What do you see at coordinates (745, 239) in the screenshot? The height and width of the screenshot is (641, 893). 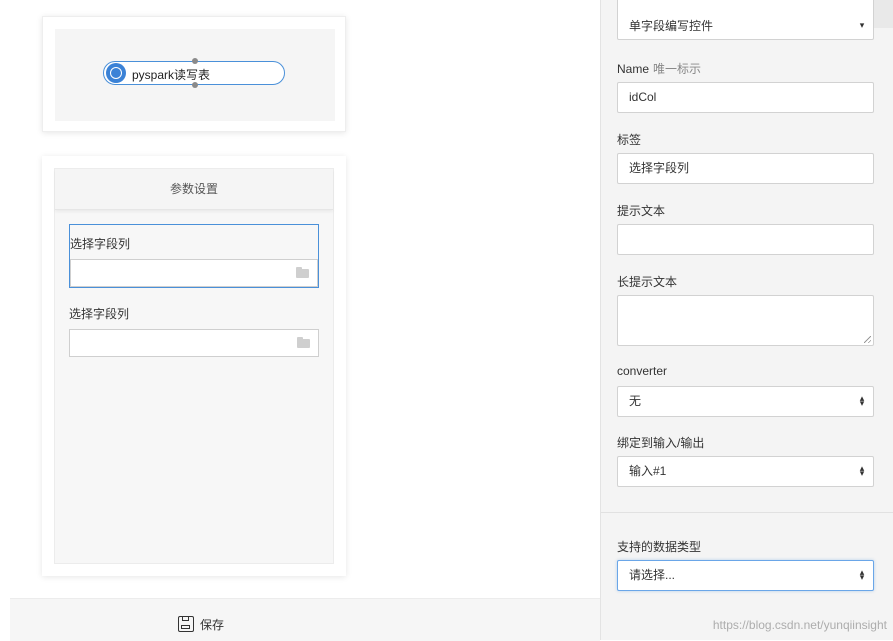 I see `hint-input` at bounding box center [745, 239].